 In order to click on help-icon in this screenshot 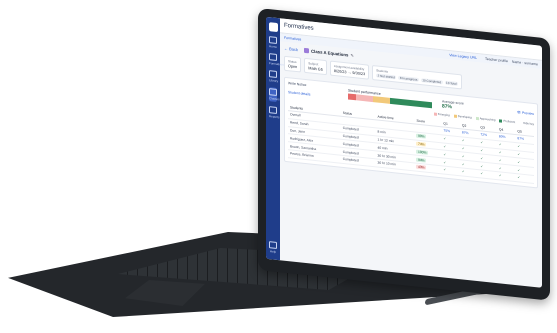, I will do `click(273, 245)`.